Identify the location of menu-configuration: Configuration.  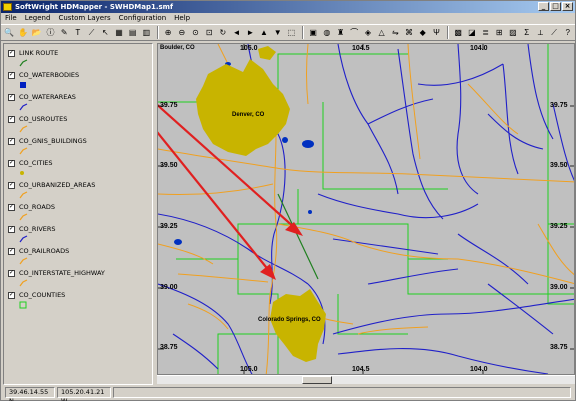
(142, 18).